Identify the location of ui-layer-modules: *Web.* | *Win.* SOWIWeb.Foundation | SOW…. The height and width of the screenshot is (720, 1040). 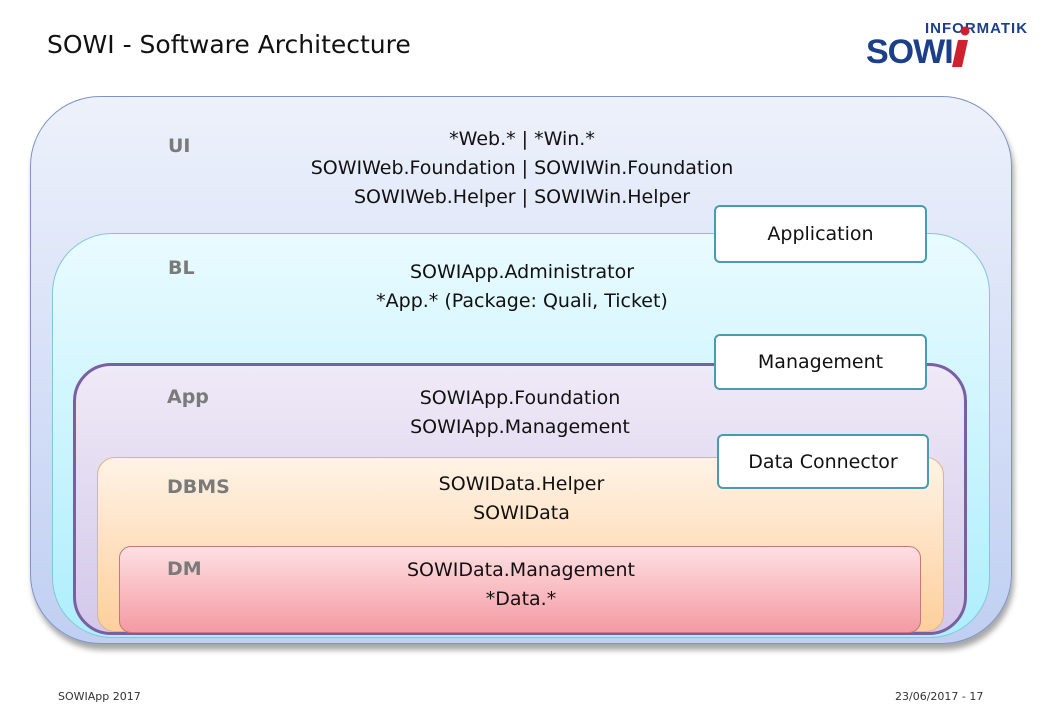
(522, 168).